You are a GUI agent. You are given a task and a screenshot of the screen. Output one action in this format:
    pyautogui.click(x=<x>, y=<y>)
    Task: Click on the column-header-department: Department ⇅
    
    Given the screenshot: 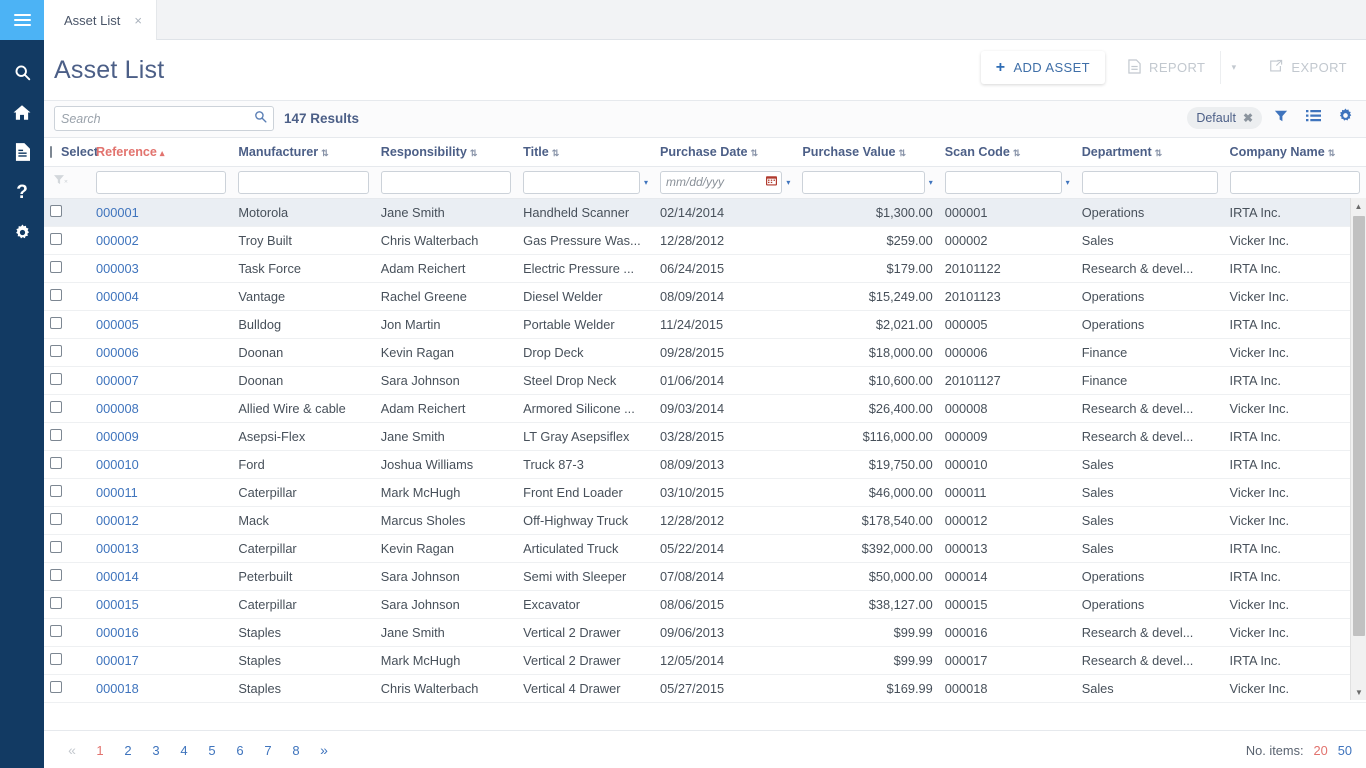 What is the action you would take?
    pyautogui.click(x=1149, y=152)
    